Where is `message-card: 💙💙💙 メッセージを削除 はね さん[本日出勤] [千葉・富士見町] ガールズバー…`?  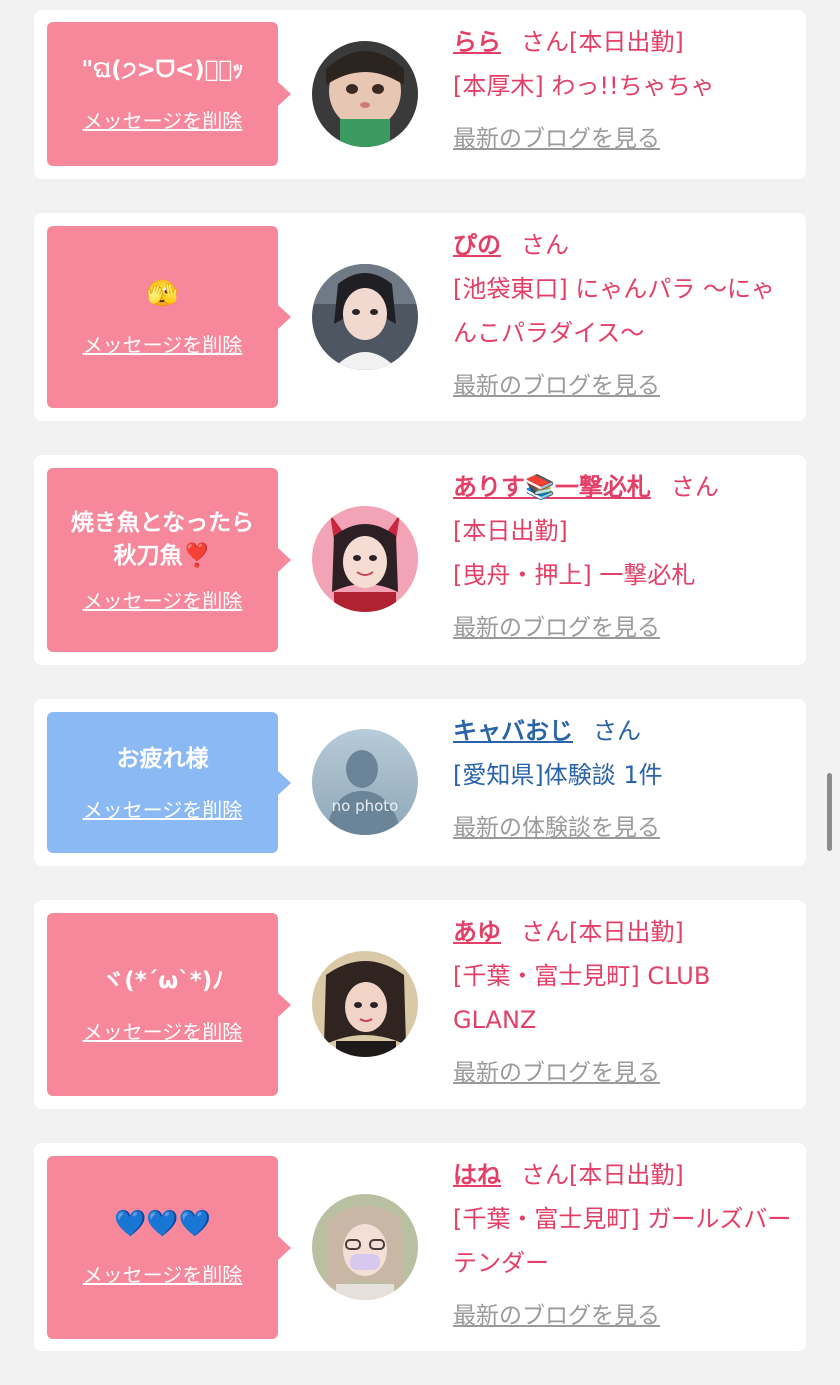 message-card: 💙💙💙 メッセージを削除 はね さん[本日出勤] [千葉・富士見町] ガールズバー… is located at coordinates (420, 1247).